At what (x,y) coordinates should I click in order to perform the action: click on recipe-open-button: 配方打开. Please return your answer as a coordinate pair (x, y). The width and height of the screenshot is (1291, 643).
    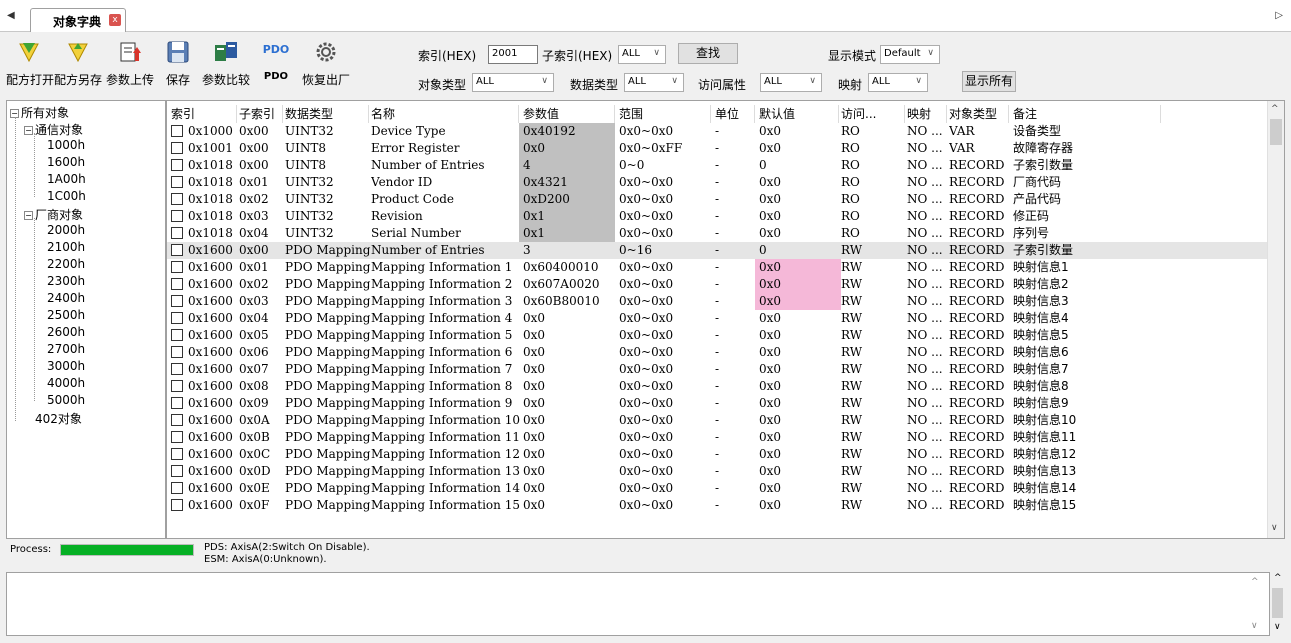
    Looking at the image, I should click on (30, 65).